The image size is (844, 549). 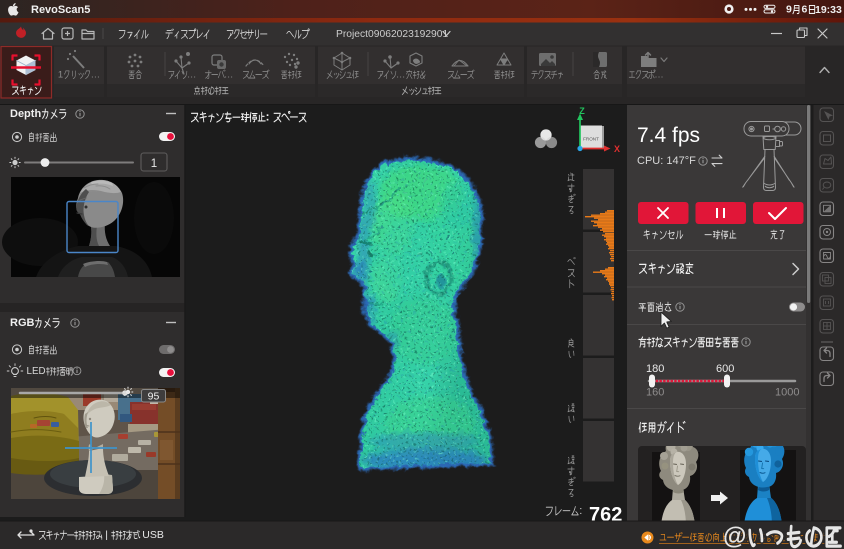 I want to click on svg-text: FRONT, so click(x=591, y=139).